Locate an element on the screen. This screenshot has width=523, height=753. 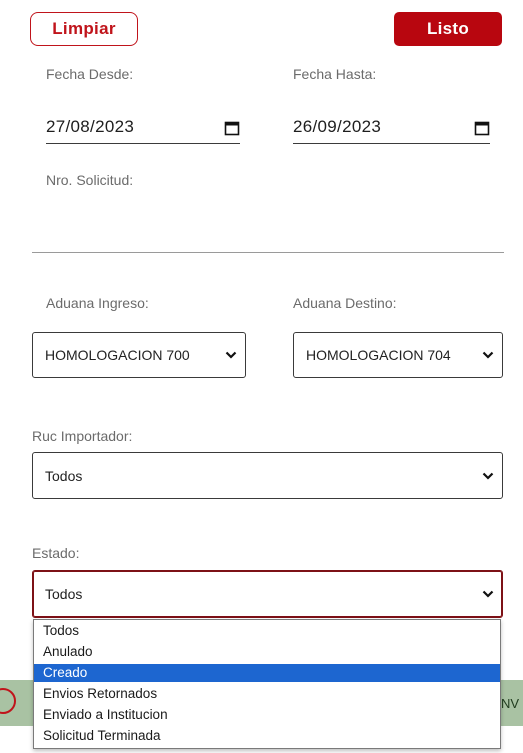
request-number-label: Nro. Solicitud: is located at coordinates (90, 180).